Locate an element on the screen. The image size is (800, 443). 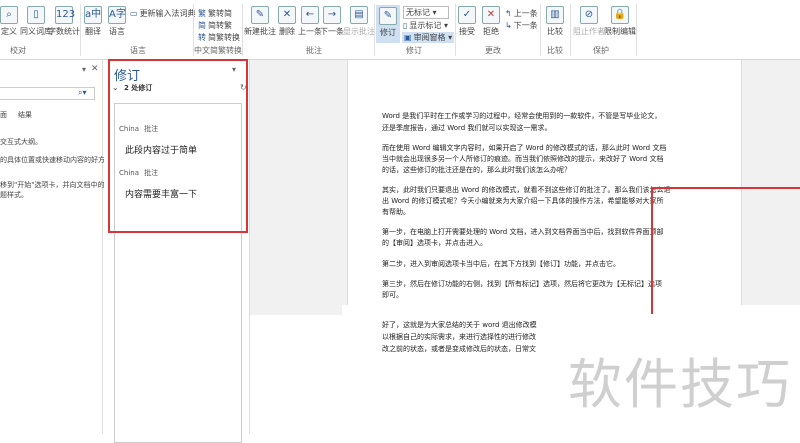
next-change-button: ↳ 下一条 is located at coordinates (521, 25).